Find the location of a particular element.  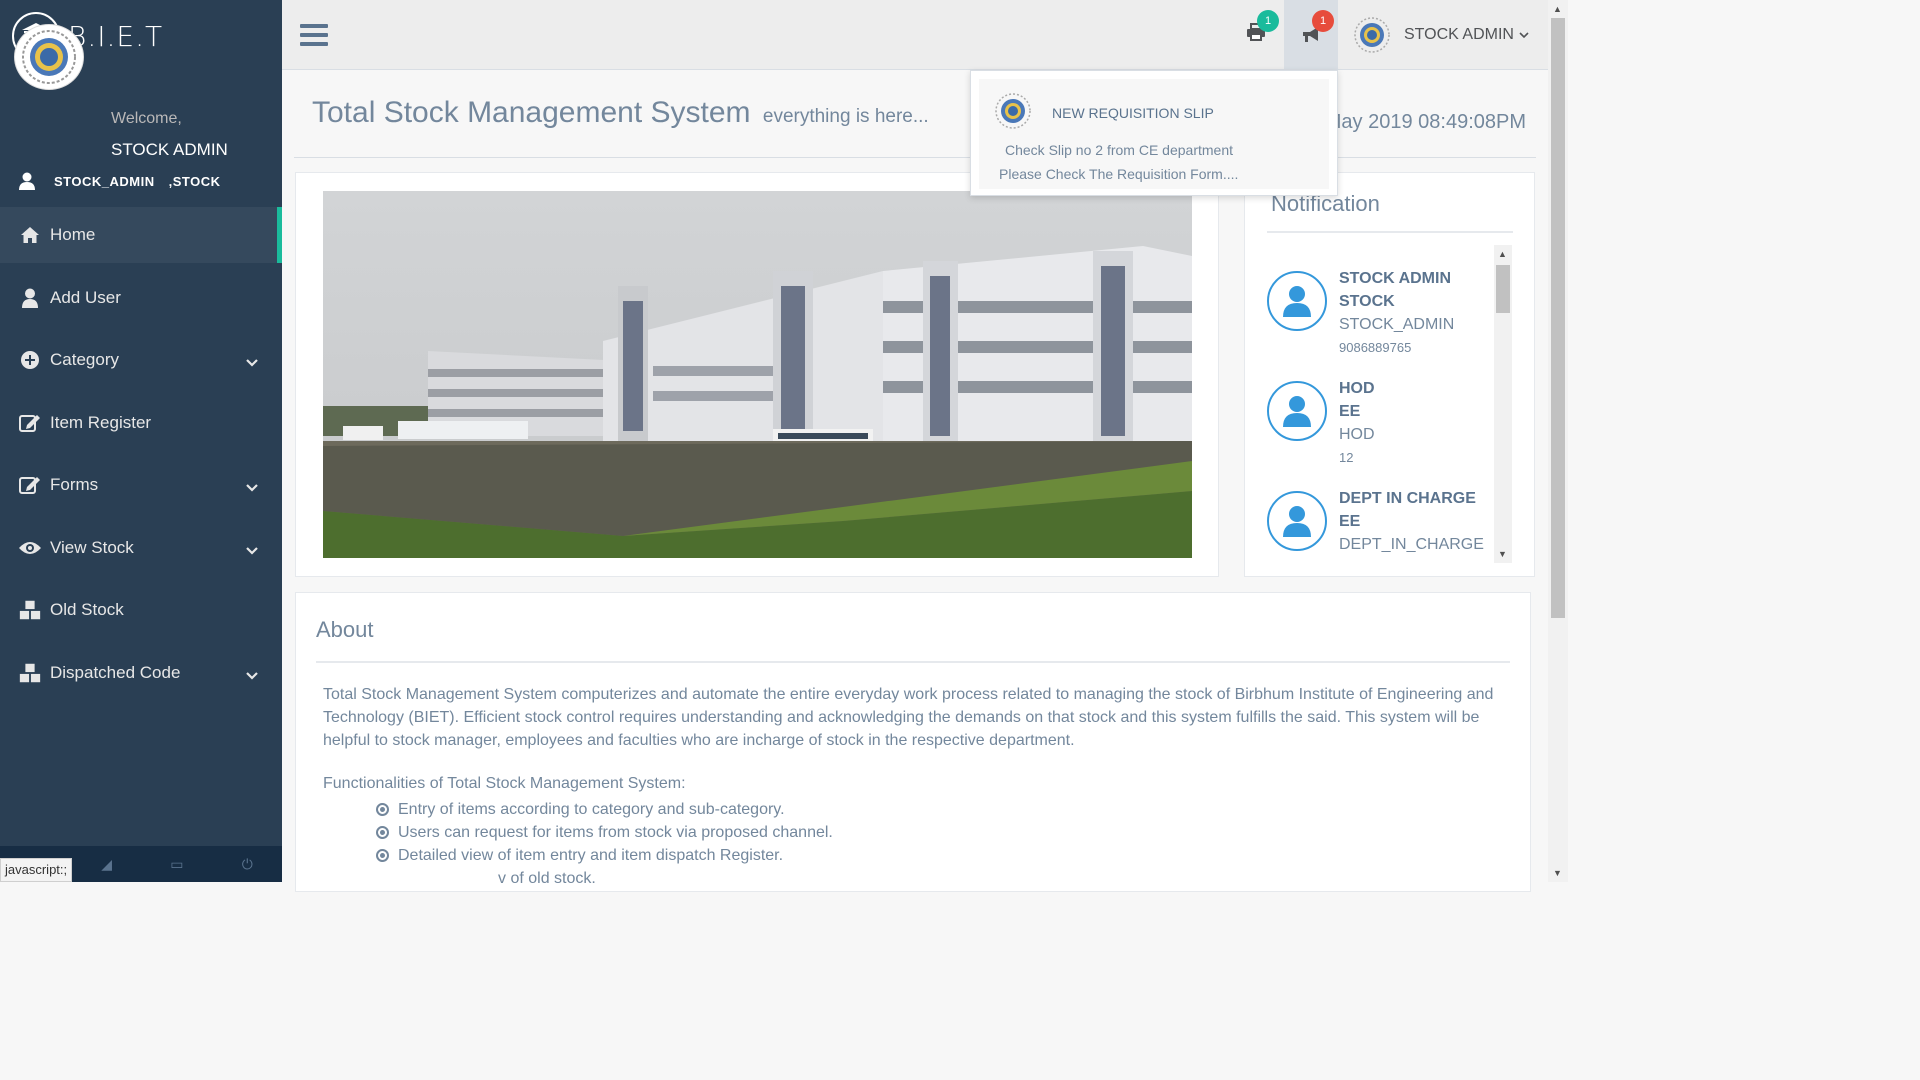

message-avatar is located at coordinates (1013, 111).